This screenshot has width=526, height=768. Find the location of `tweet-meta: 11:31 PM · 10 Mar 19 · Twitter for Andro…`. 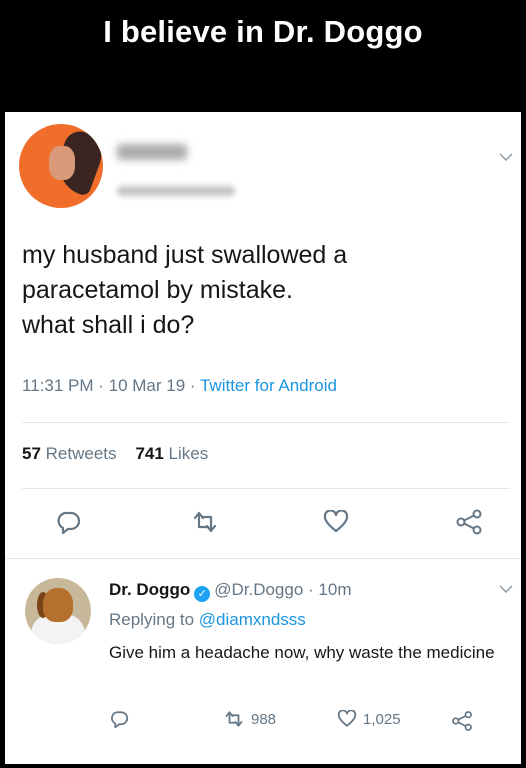

tweet-meta: 11:31 PM · 10 Mar 19 · Twitter for Andro… is located at coordinates (179, 385).